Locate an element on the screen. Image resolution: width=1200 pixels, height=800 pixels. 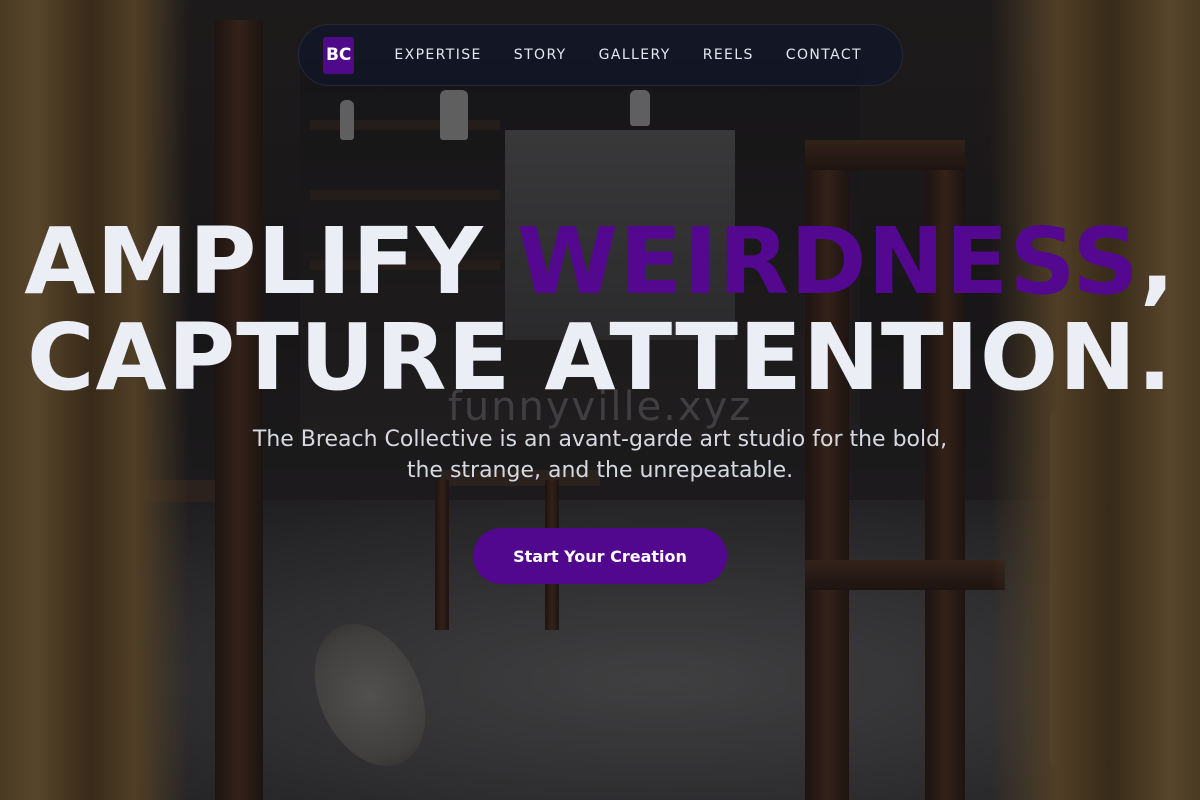
headline-accent-word: WEIRDNESS is located at coordinates (828, 261).